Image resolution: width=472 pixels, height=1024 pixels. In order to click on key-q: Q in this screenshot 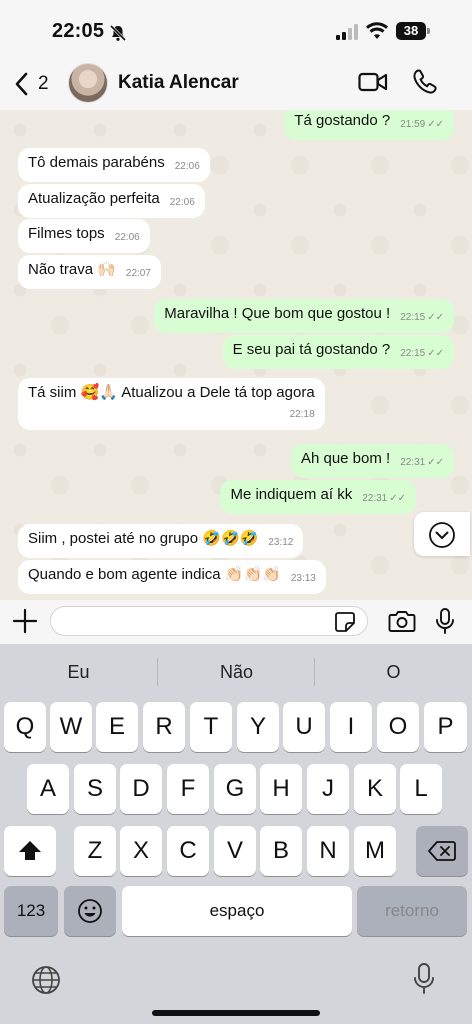, I will do `click(25, 727)`.